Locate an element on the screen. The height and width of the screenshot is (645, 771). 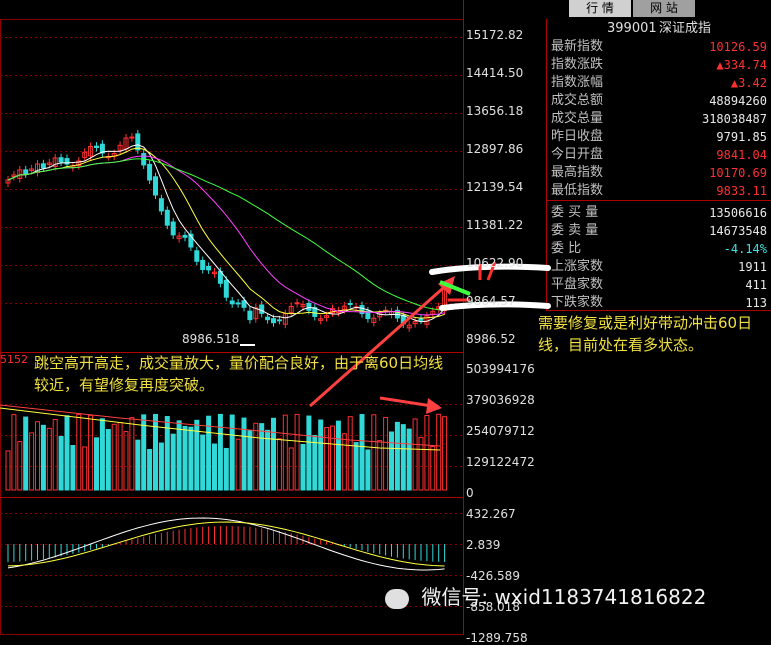
stat-label: 最高指数 is located at coordinates (577, 172).